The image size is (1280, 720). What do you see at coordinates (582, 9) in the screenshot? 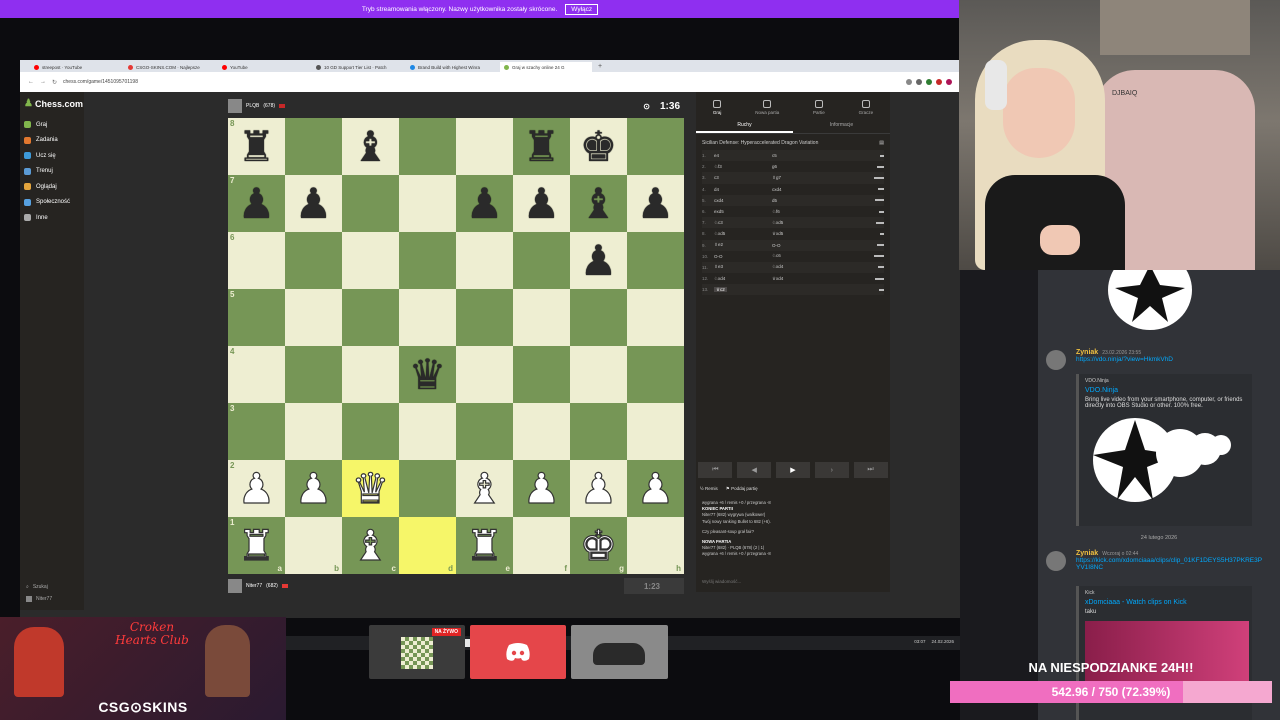
I see `disable-streaming-mode-button: Wyłącz` at bounding box center [582, 9].